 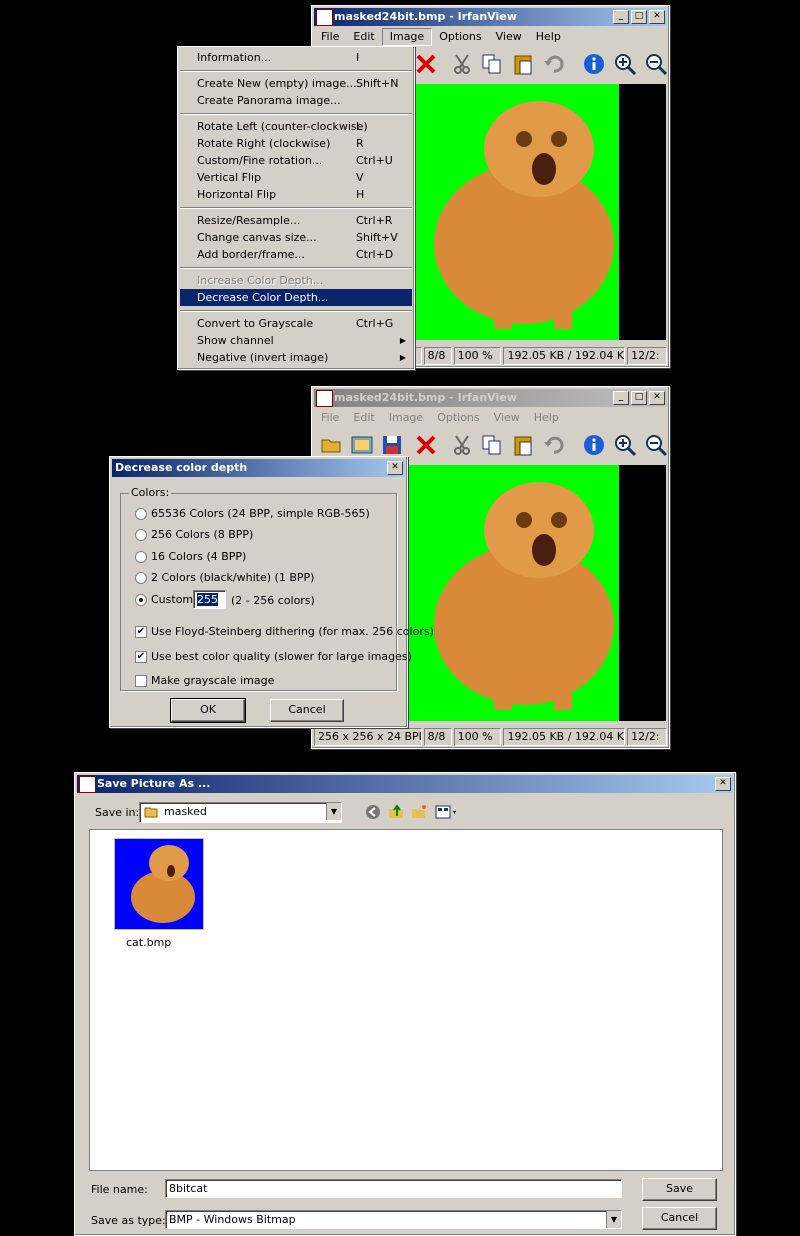 What do you see at coordinates (296, 126) in the screenshot?
I see `menu-item-rotate-left: Rotate Left (counter-clockwise) L` at bounding box center [296, 126].